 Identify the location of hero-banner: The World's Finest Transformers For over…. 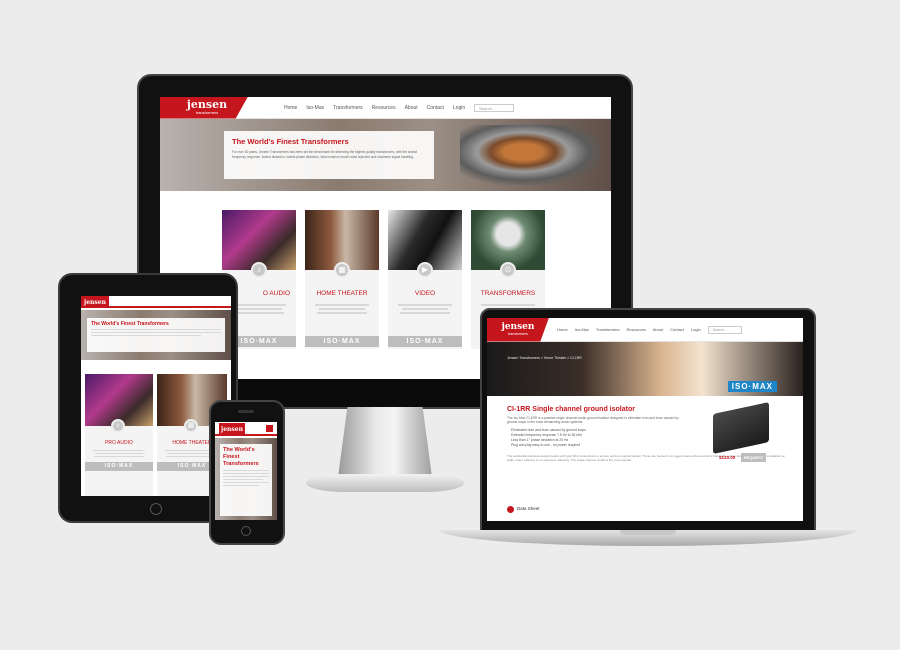
(385, 155).